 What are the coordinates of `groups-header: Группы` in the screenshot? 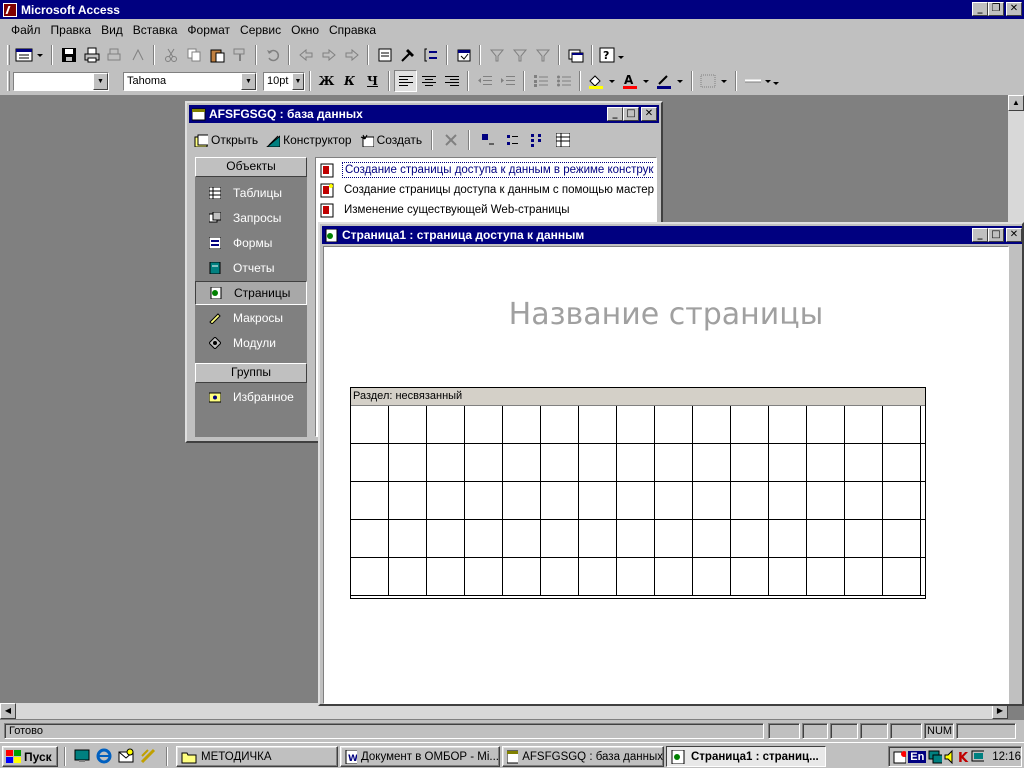 It's located at (251, 373).